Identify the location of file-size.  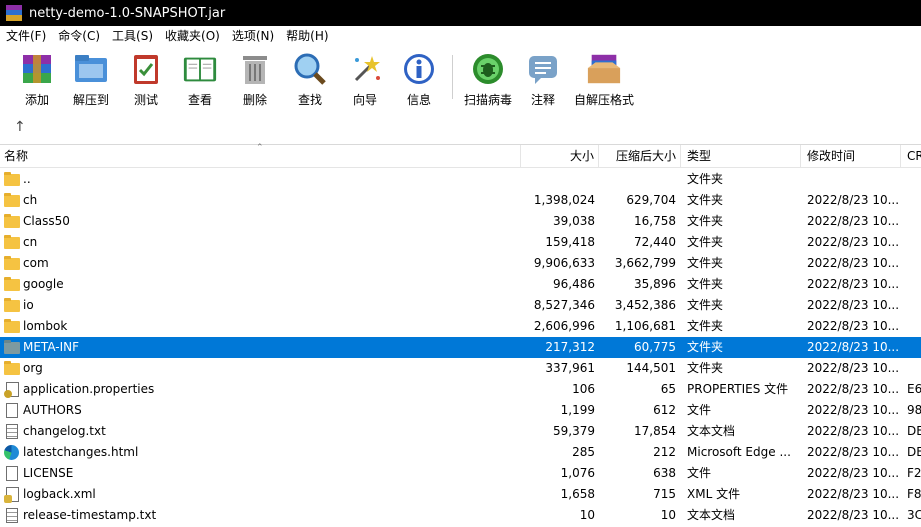
(560, 179).